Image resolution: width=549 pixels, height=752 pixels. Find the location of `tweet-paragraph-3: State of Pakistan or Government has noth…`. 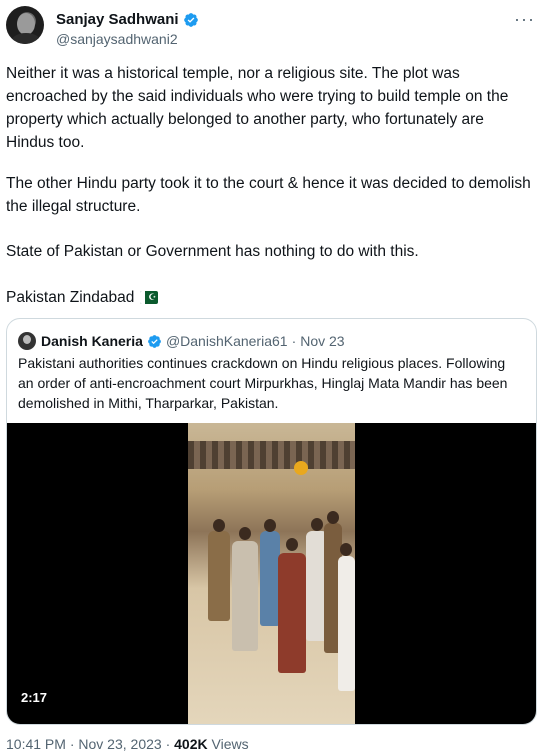

tweet-paragraph-3: State of Pakistan or Government has noth… is located at coordinates (212, 251).